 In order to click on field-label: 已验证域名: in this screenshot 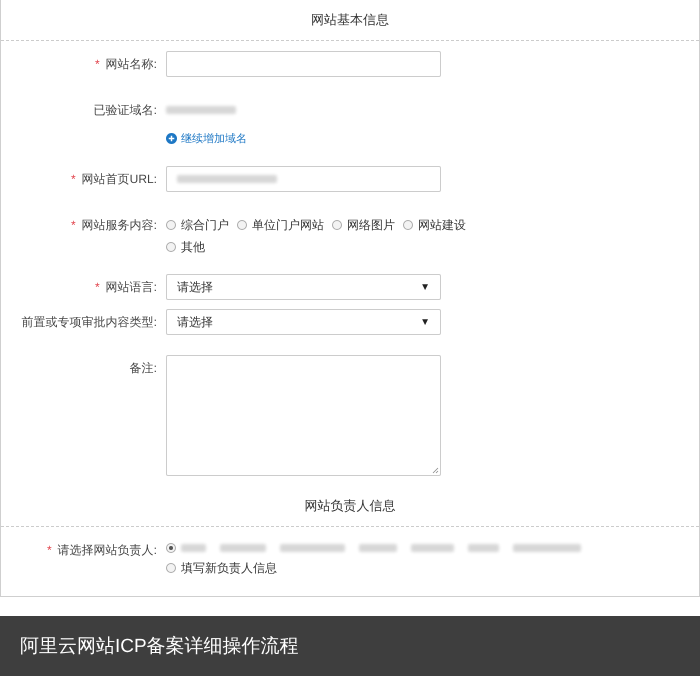, I will do `click(125, 110)`.